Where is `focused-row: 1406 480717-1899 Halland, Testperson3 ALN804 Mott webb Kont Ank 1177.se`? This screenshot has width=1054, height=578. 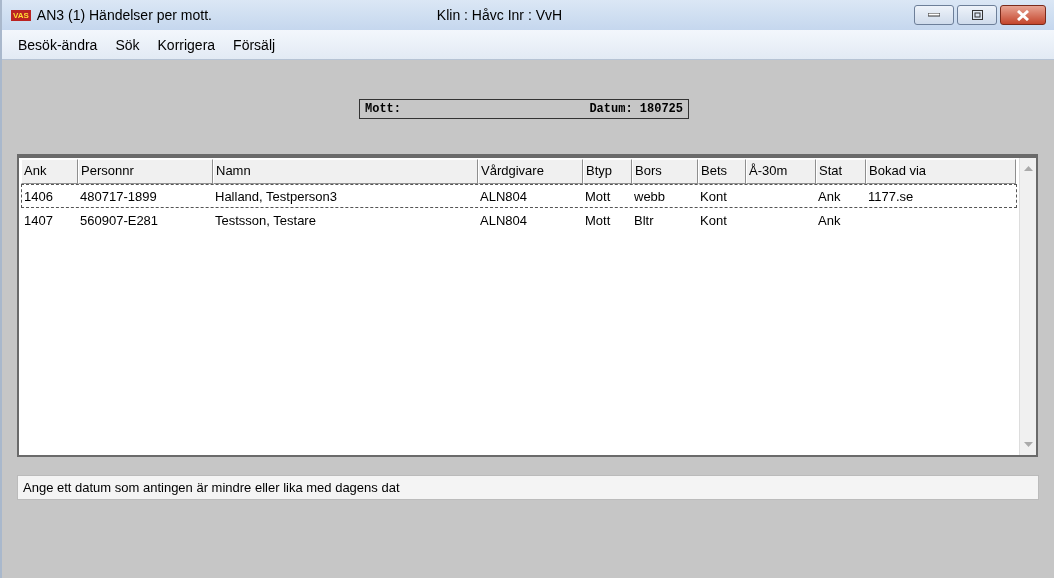
focused-row: 1406 480717-1899 Halland, Testperson3 ALN804 Mott webb Kont Ank 1177.se is located at coordinates (519, 196).